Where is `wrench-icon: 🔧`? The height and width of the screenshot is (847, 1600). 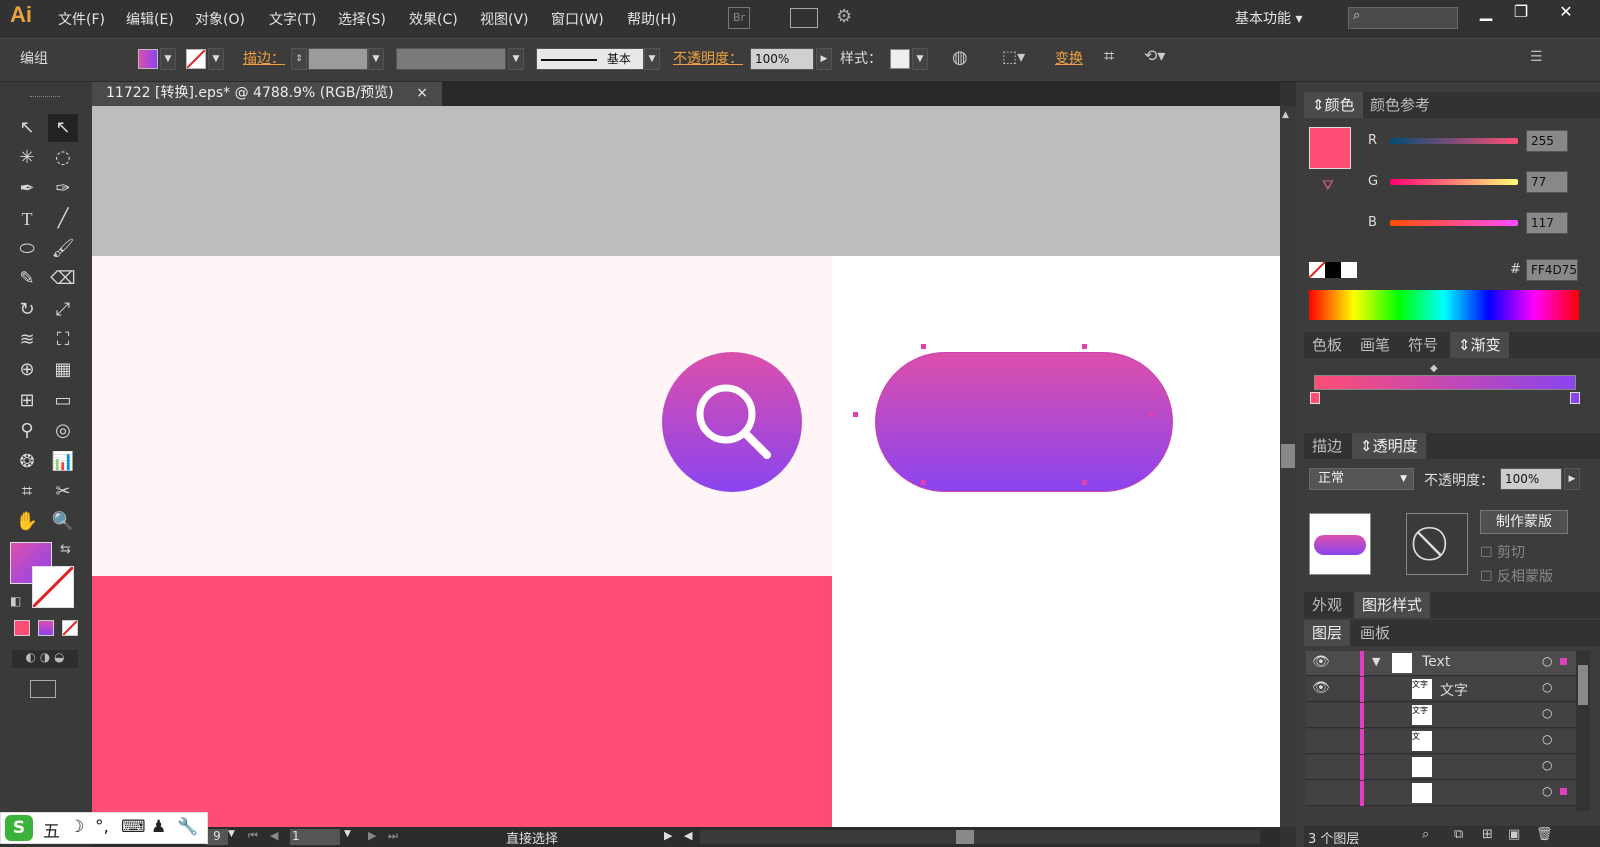 wrench-icon: 🔧 is located at coordinates (187, 827).